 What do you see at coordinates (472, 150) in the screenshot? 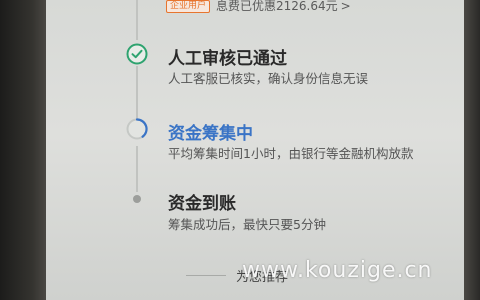
I see `device-bezel-right` at bounding box center [472, 150].